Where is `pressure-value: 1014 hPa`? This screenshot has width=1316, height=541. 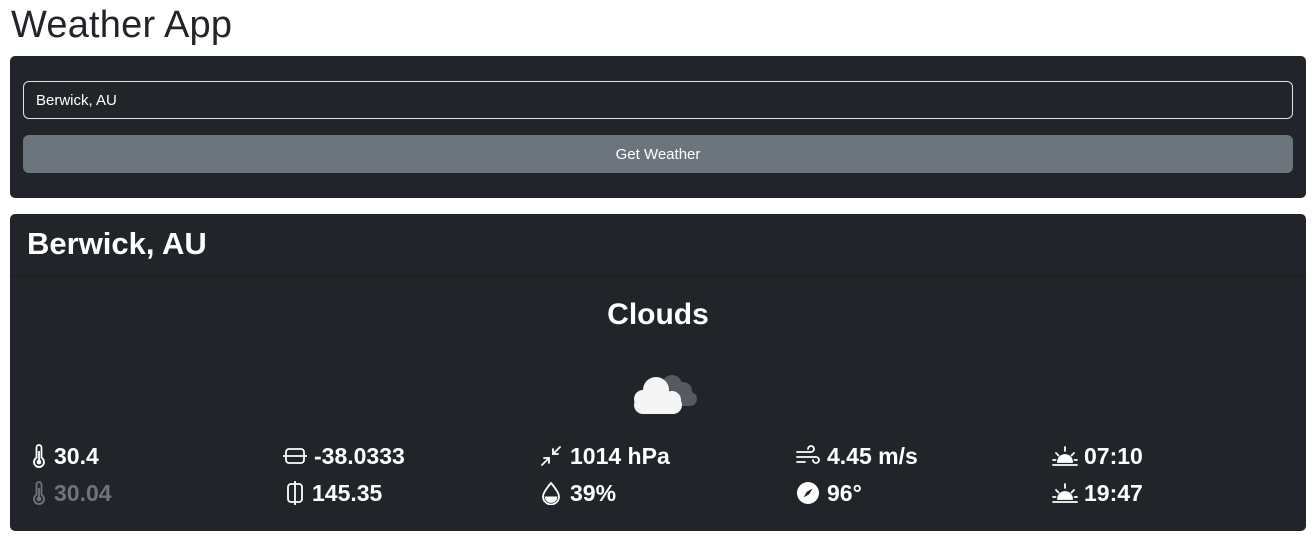 pressure-value: 1014 hPa is located at coordinates (620, 455).